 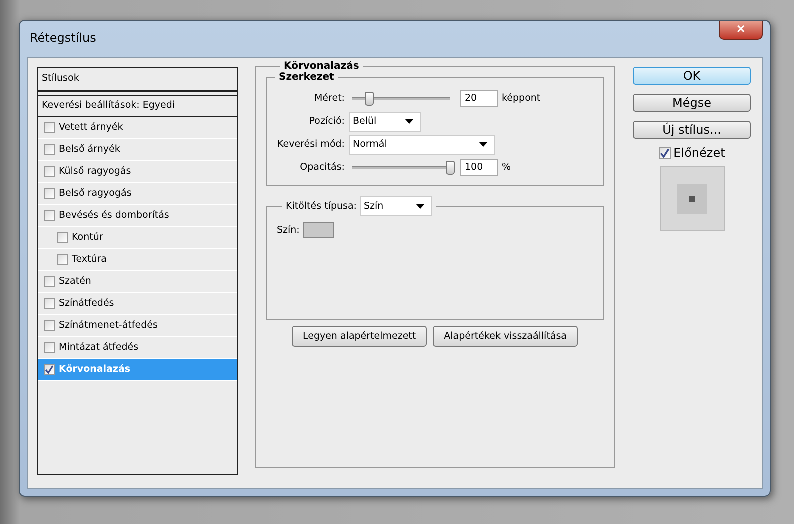 I want to click on size-field: 20, so click(x=479, y=98).